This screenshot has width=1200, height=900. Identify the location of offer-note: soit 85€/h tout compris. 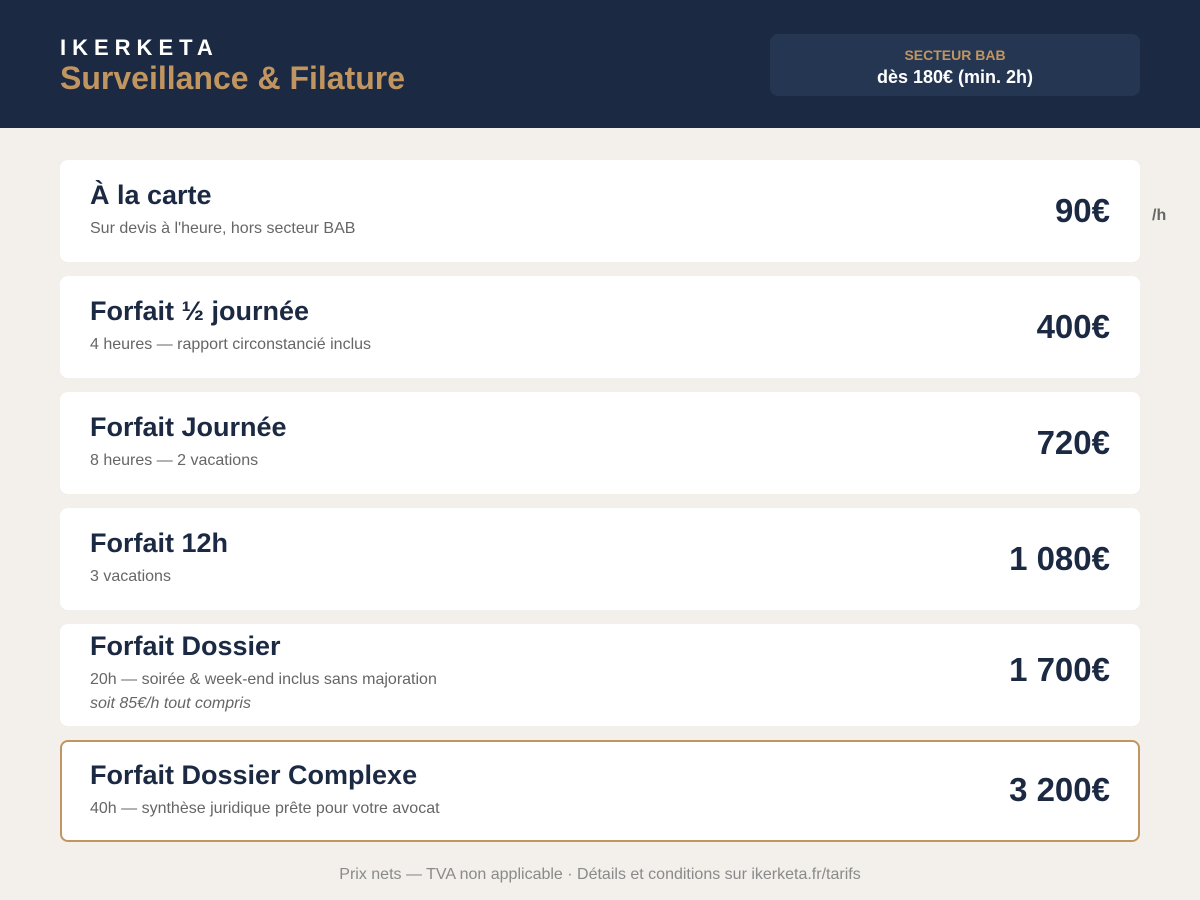
(170, 703).